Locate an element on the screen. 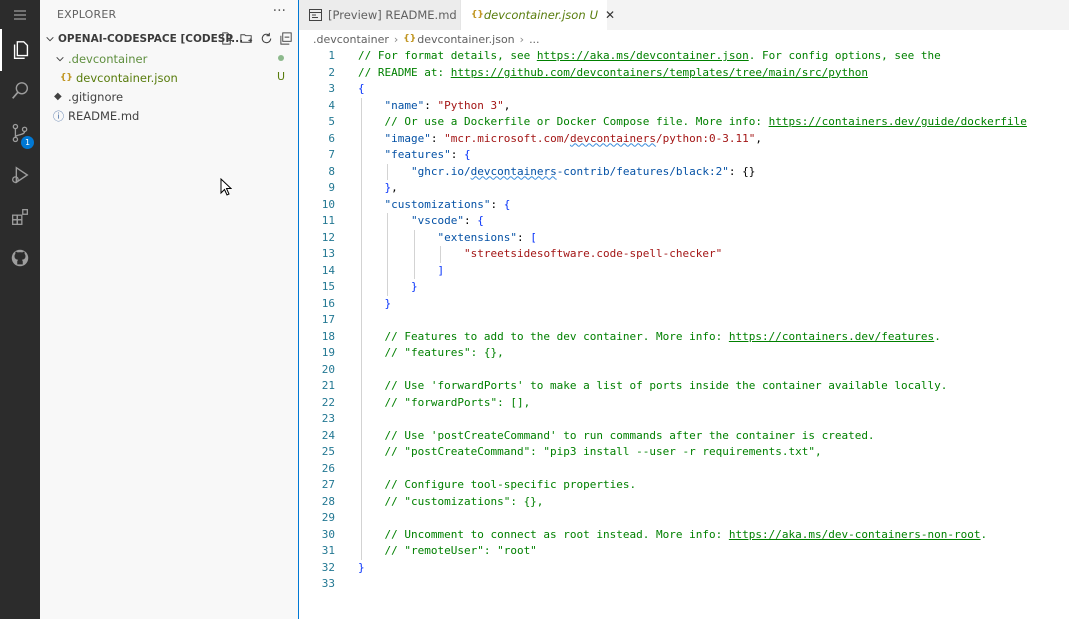 This screenshot has height=619, width=1069. tab-devcontainer-json: {} devcontainer.json U ✕ is located at coordinates (538, 15).